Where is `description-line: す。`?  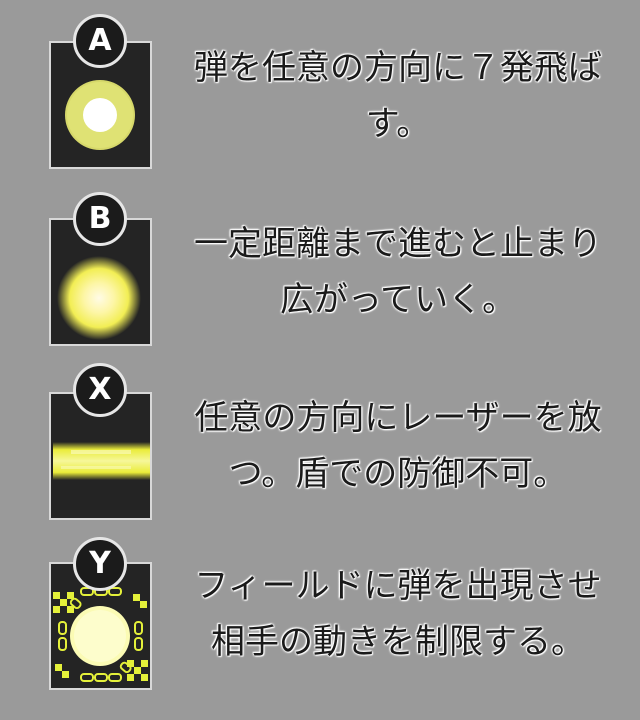 description-line: す。 is located at coordinates (398, 124).